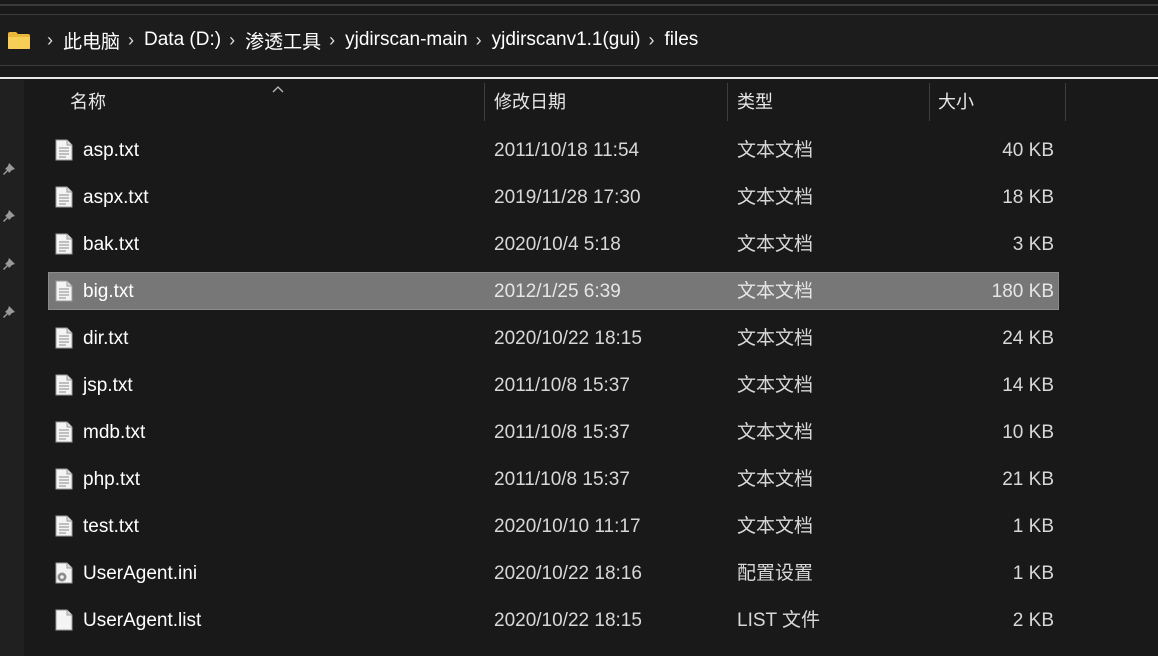 The height and width of the screenshot is (656, 1158). Describe the element at coordinates (64, 573) in the screenshot. I see `settings-file-icon` at that location.